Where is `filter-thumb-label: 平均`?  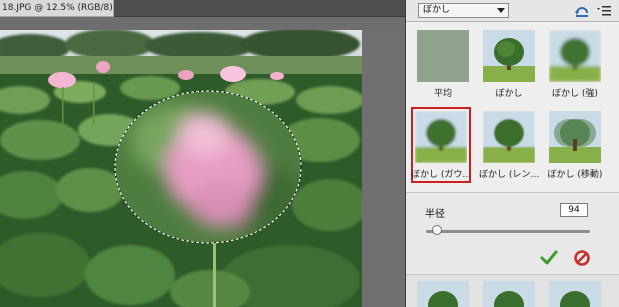 filter-thumb-label: 平均 is located at coordinates (442, 94).